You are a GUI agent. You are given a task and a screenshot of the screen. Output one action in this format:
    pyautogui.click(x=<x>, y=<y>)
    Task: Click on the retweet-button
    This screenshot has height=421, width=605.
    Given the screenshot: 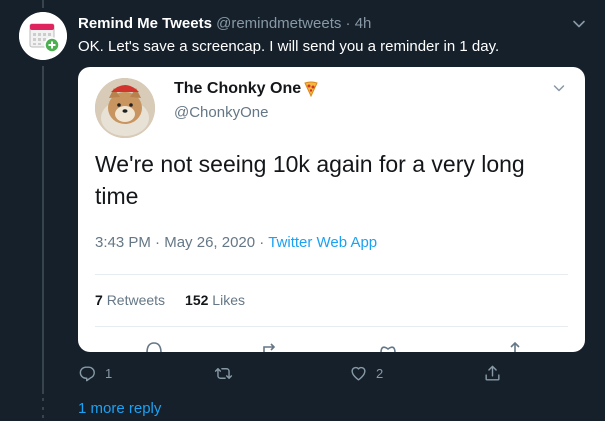 What is the action you would take?
    pyautogui.click(x=227, y=373)
    